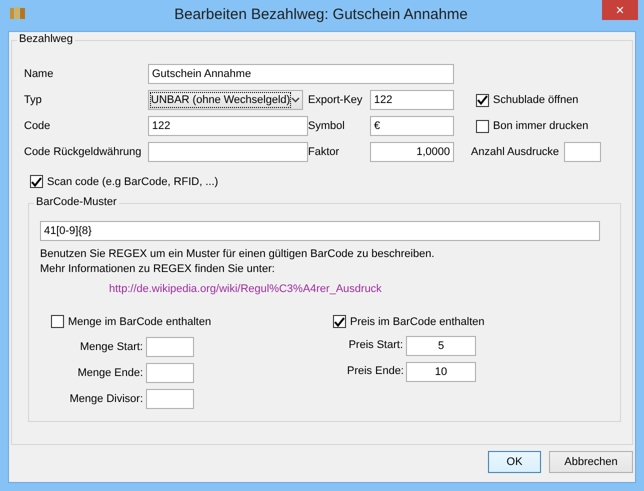  What do you see at coordinates (321, 14) in the screenshot?
I see `window-title: Bearbeiten Bezahlweg: Gutschein Annahme` at bounding box center [321, 14].